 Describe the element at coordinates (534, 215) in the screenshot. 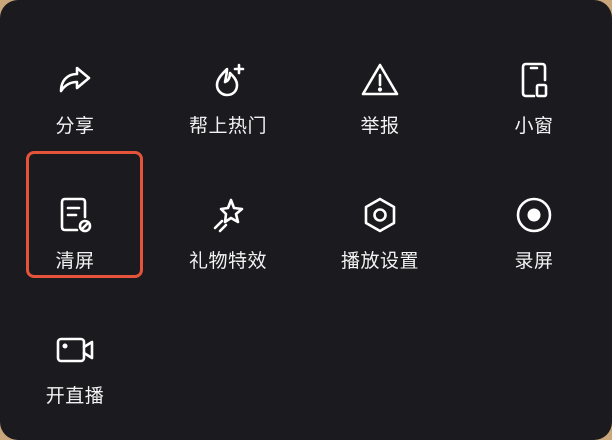

I see `record-icon` at that location.